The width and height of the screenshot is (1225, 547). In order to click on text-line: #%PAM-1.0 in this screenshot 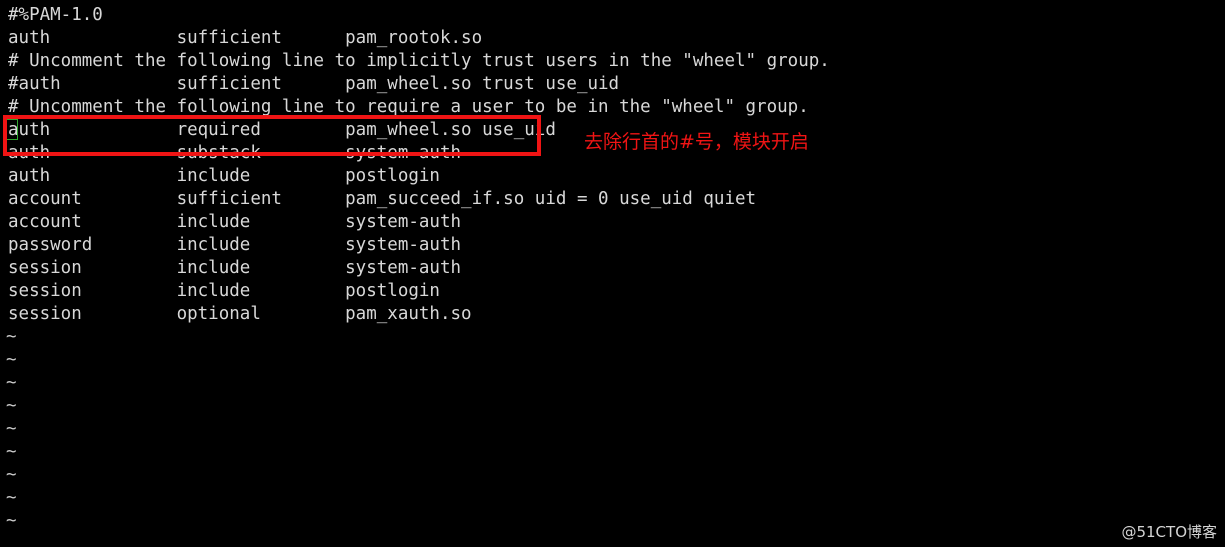, I will do `click(55, 15)`.